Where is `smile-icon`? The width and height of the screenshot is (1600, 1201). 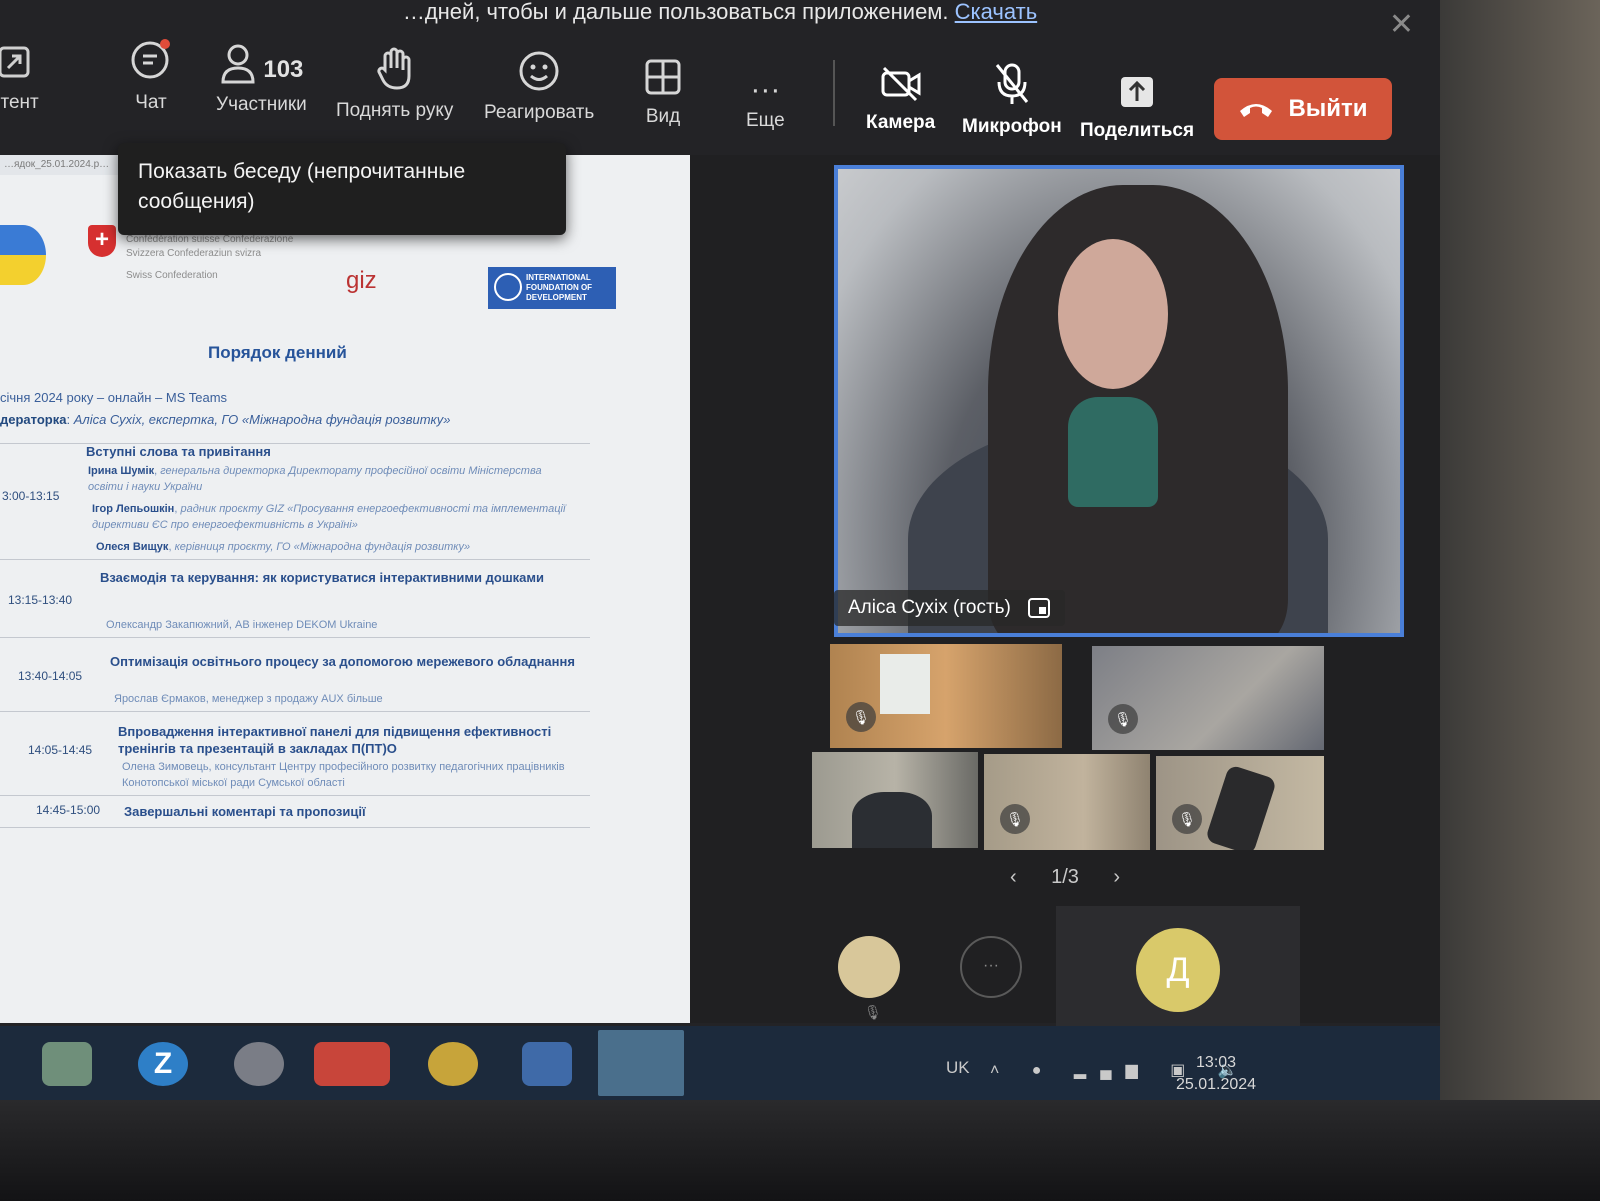
smile-icon is located at coordinates (539, 69).